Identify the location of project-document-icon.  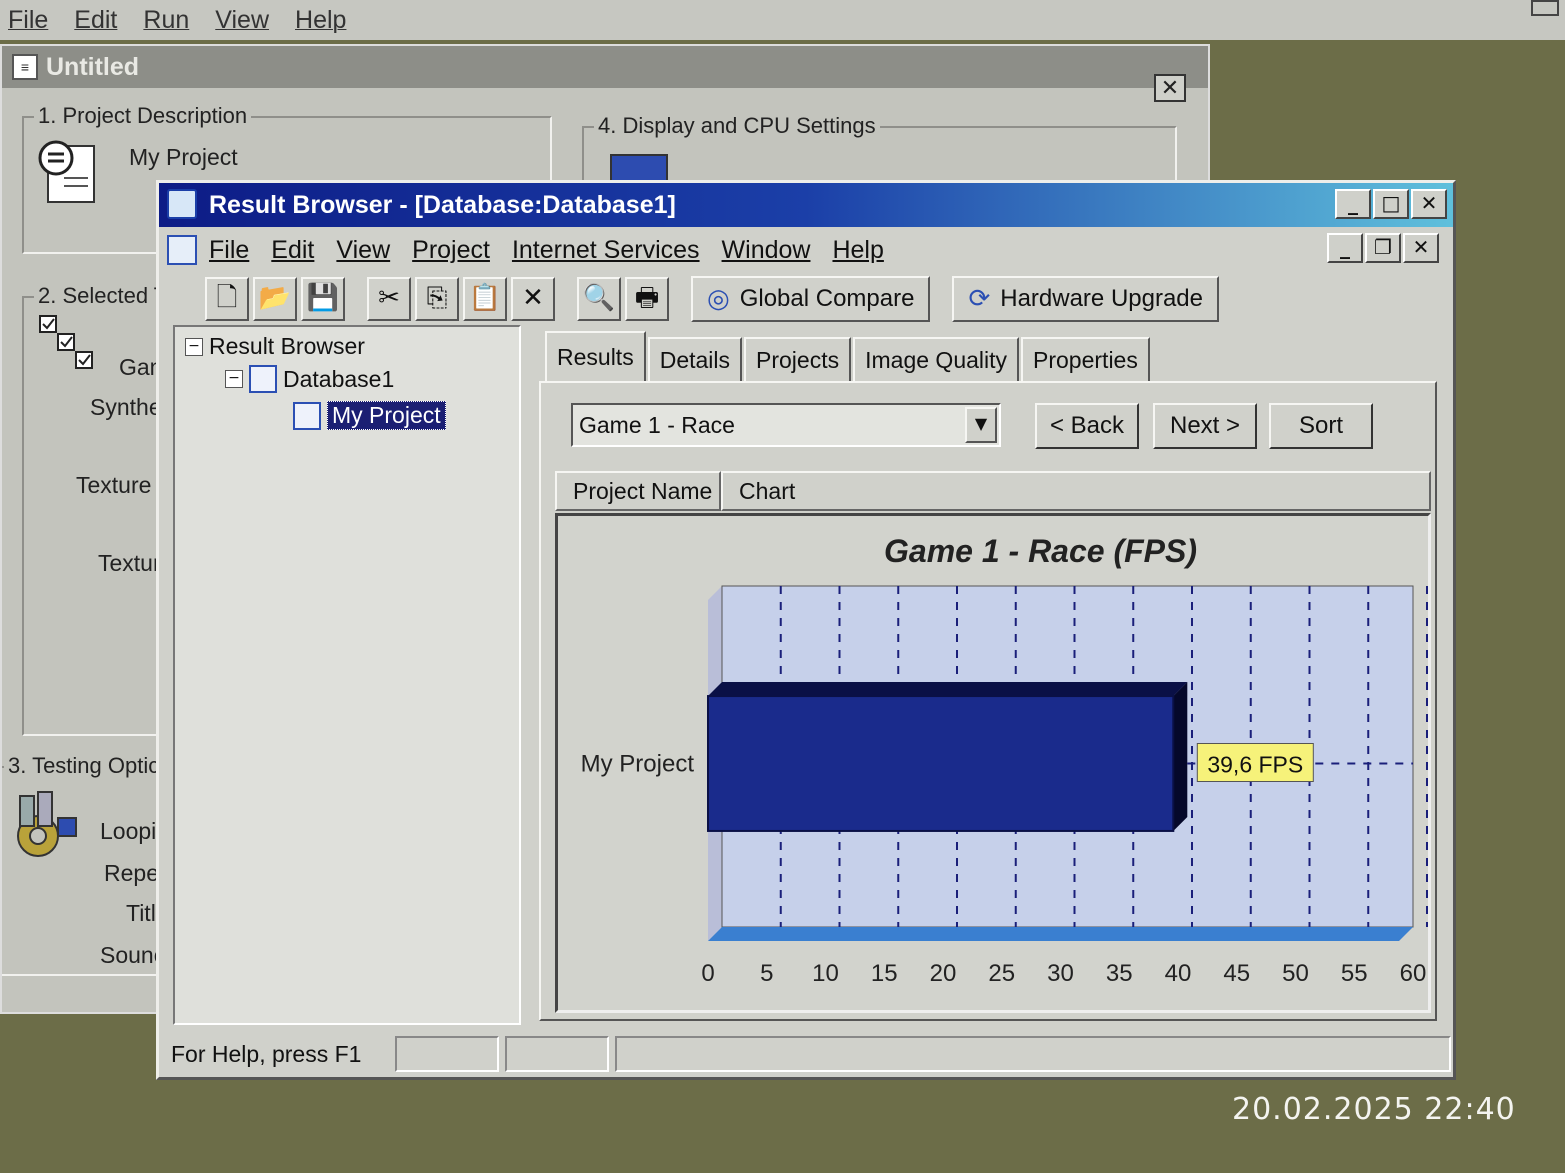
(66, 171).